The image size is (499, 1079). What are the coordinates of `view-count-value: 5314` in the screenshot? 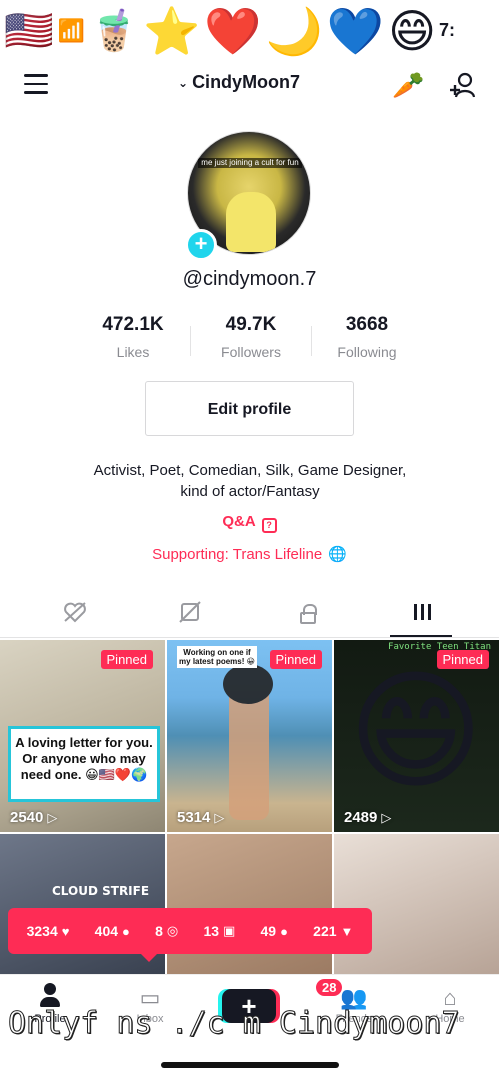 It's located at (194, 817).